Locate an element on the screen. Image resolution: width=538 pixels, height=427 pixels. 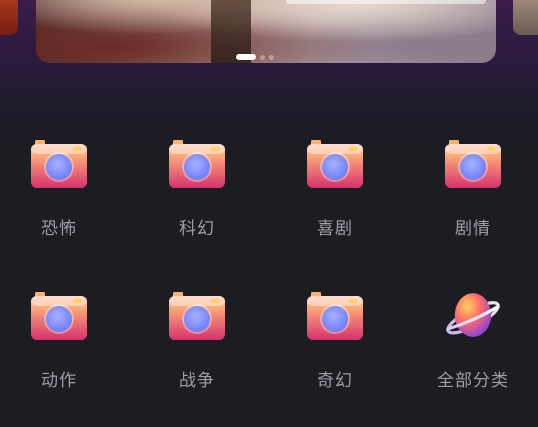
planet-icon is located at coordinates (473, 316).